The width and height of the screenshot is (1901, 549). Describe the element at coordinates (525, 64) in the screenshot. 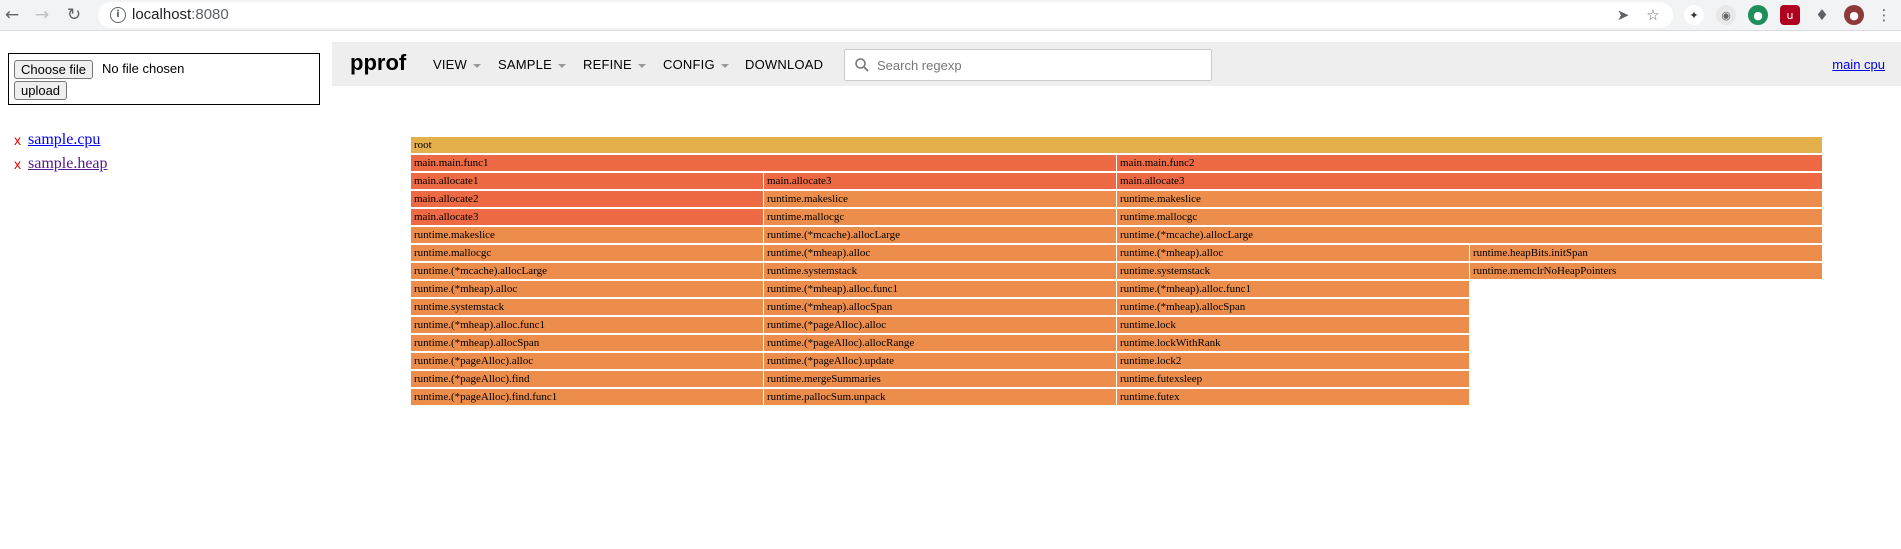

I see `menu-sample-label: SAMPLE` at that location.